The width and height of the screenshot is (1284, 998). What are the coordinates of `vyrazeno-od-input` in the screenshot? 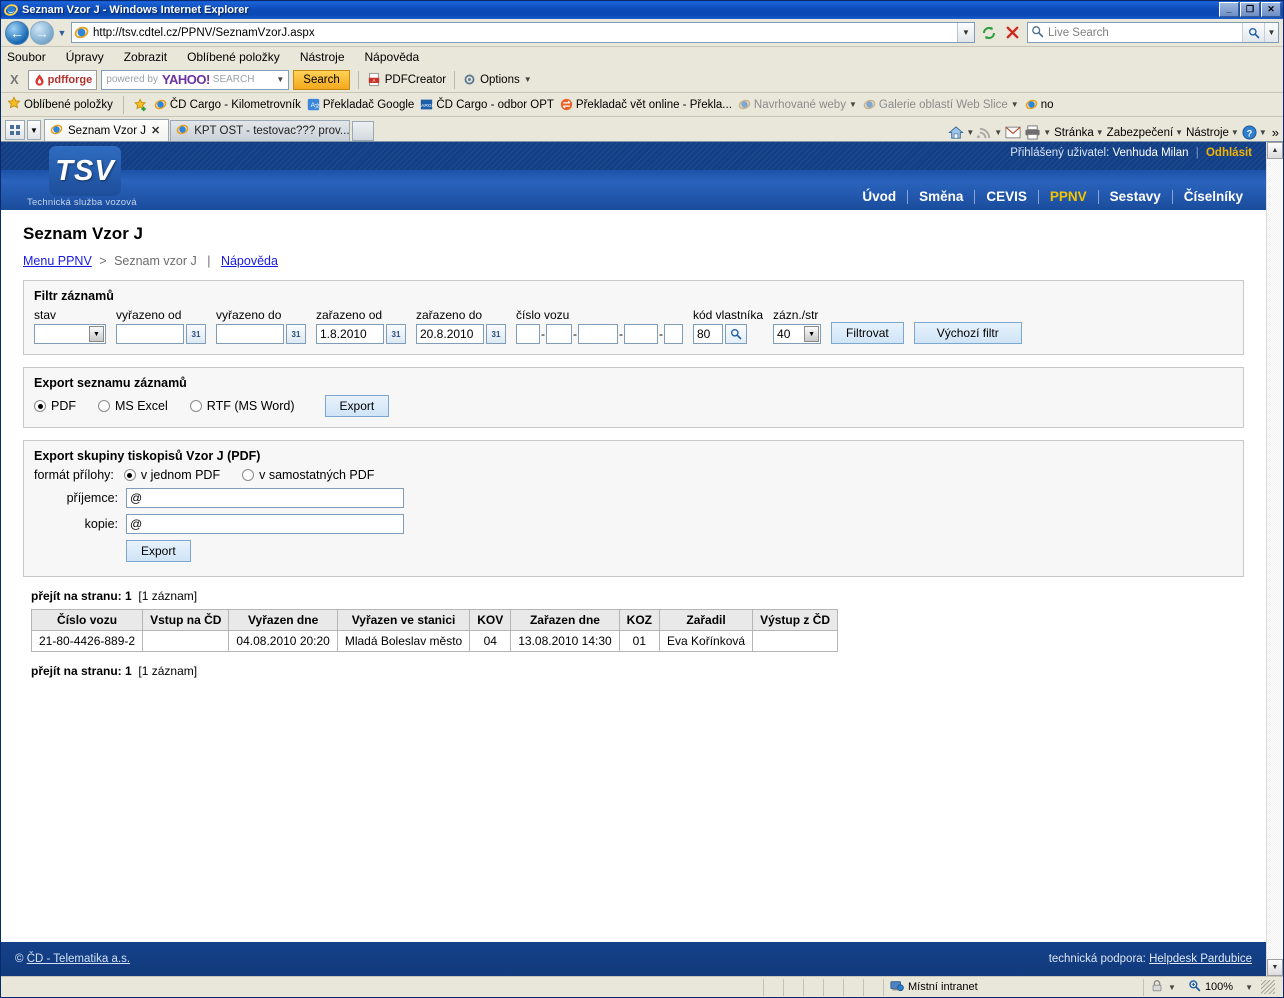 It's located at (150, 334).